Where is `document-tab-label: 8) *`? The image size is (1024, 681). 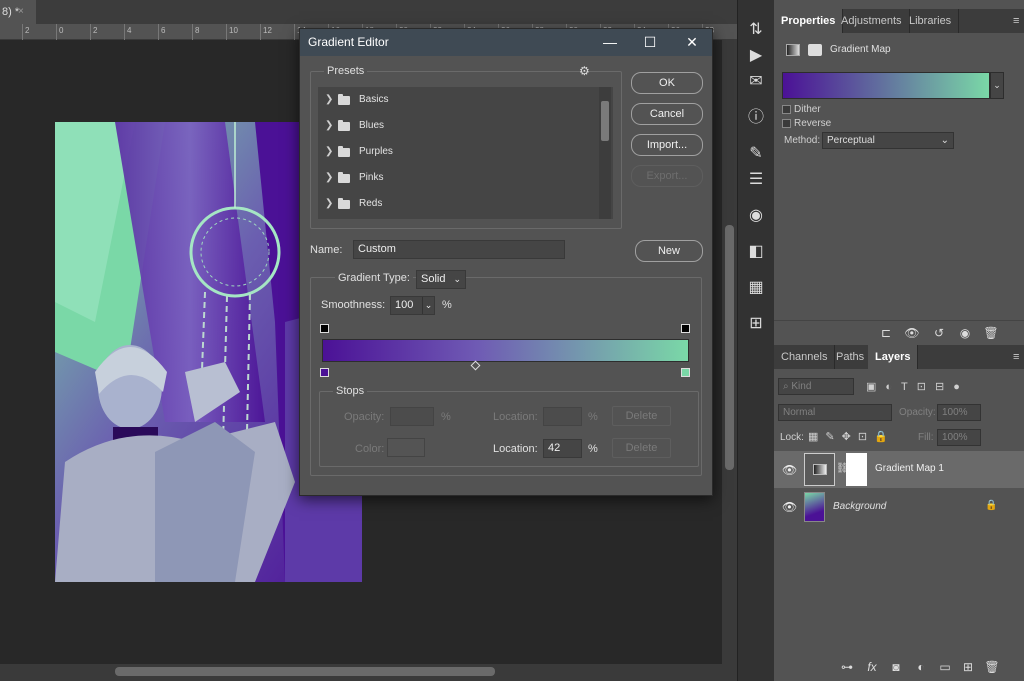 document-tab-label: 8) * is located at coordinates (11, 12).